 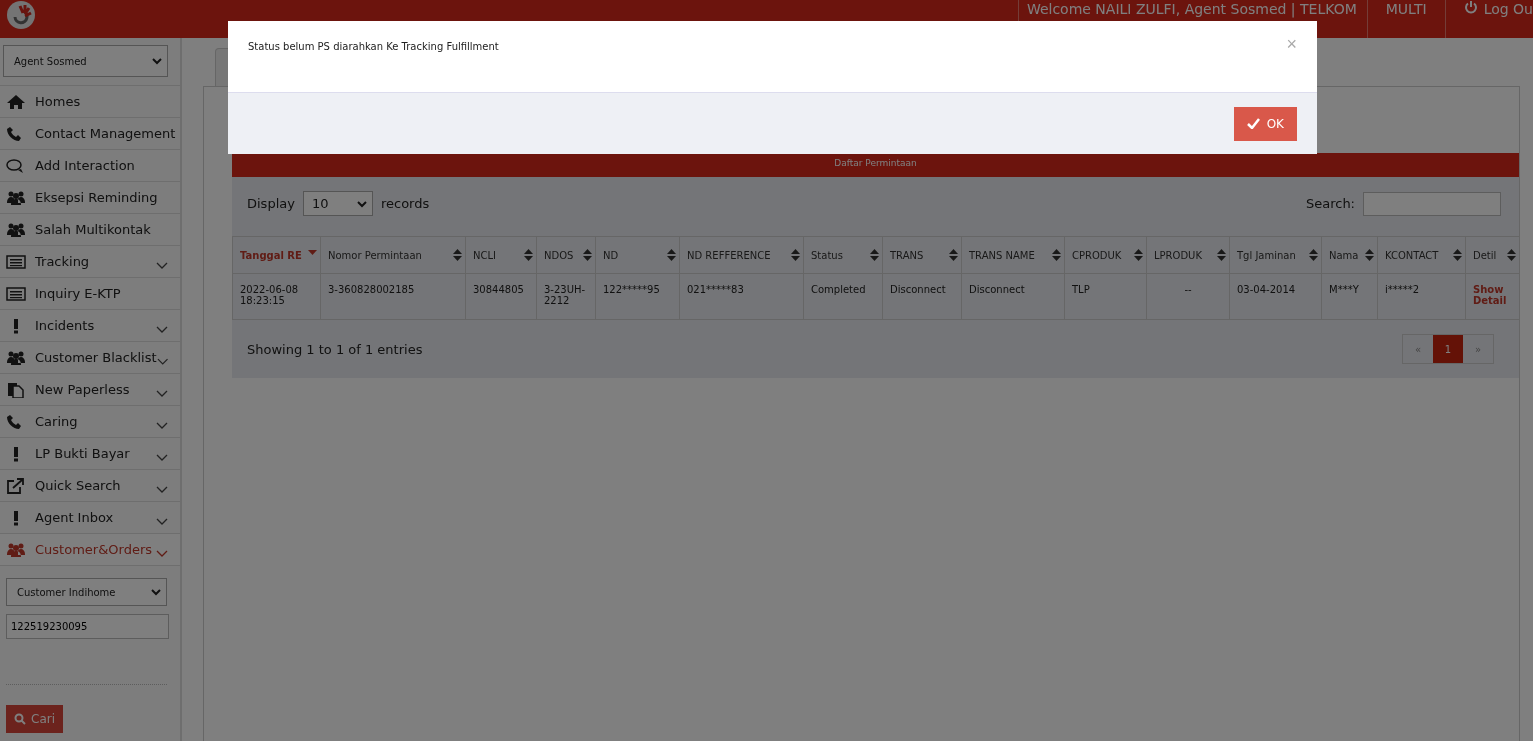 I want to click on table-cell: 3-23UH-2212, so click(x=565, y=295).